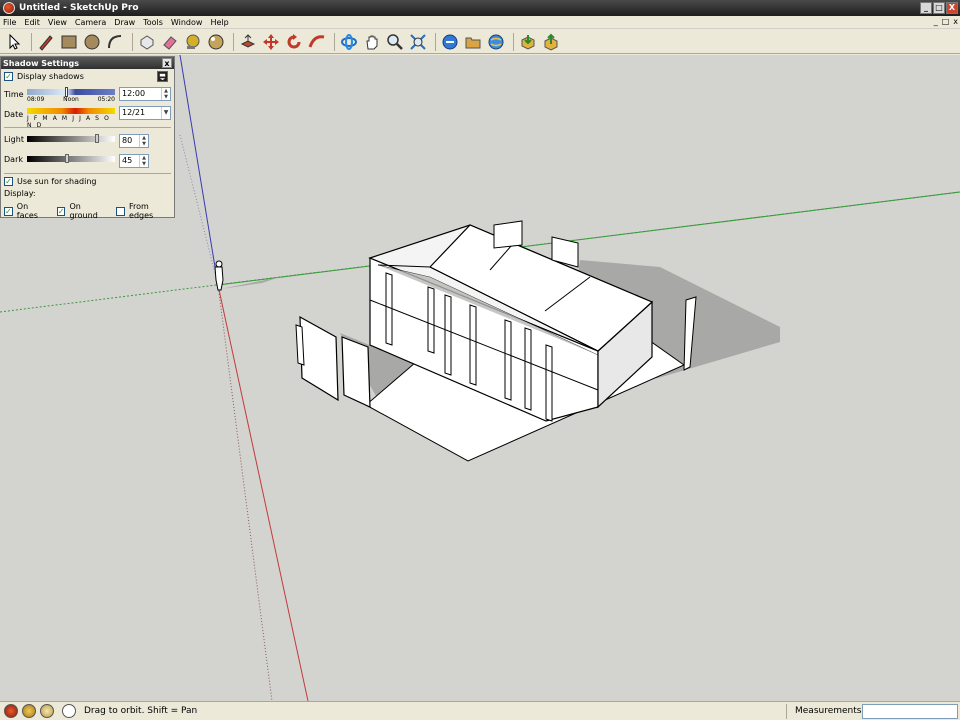  What do you see at coordinates (165, 113) in the screenshot?
I see `date-dropdown-arrow: ▼` at bounding box center [165, 113].